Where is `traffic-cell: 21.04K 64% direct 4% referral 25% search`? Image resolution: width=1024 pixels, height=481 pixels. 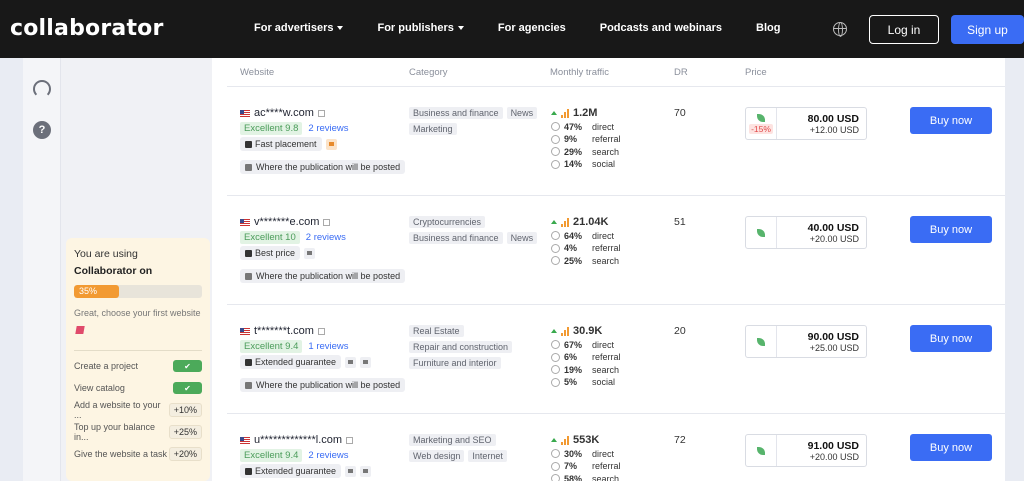
traffic-cell: 21.04K 64% direct 4% referral 25% search is located at coordinates (586, 241).